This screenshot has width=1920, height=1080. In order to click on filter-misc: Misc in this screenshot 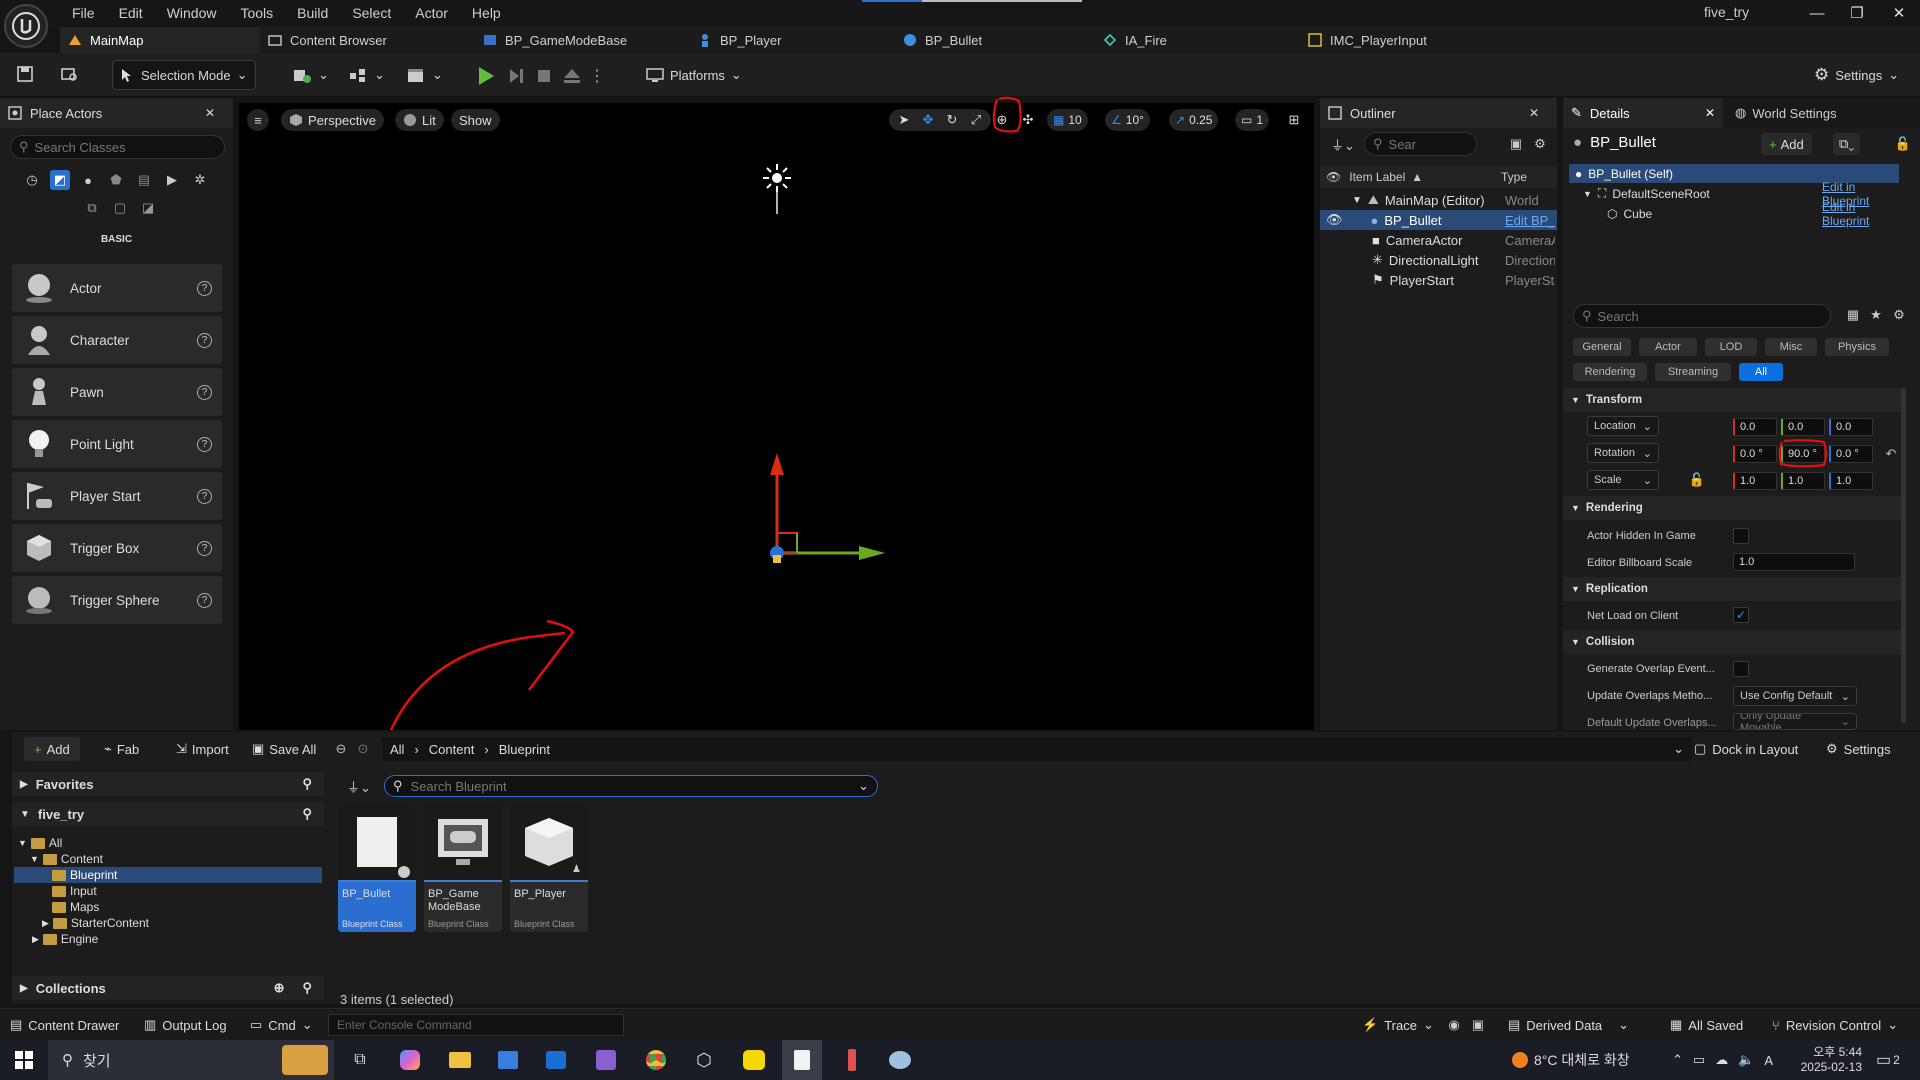, I will do `click(1791, 347)`.